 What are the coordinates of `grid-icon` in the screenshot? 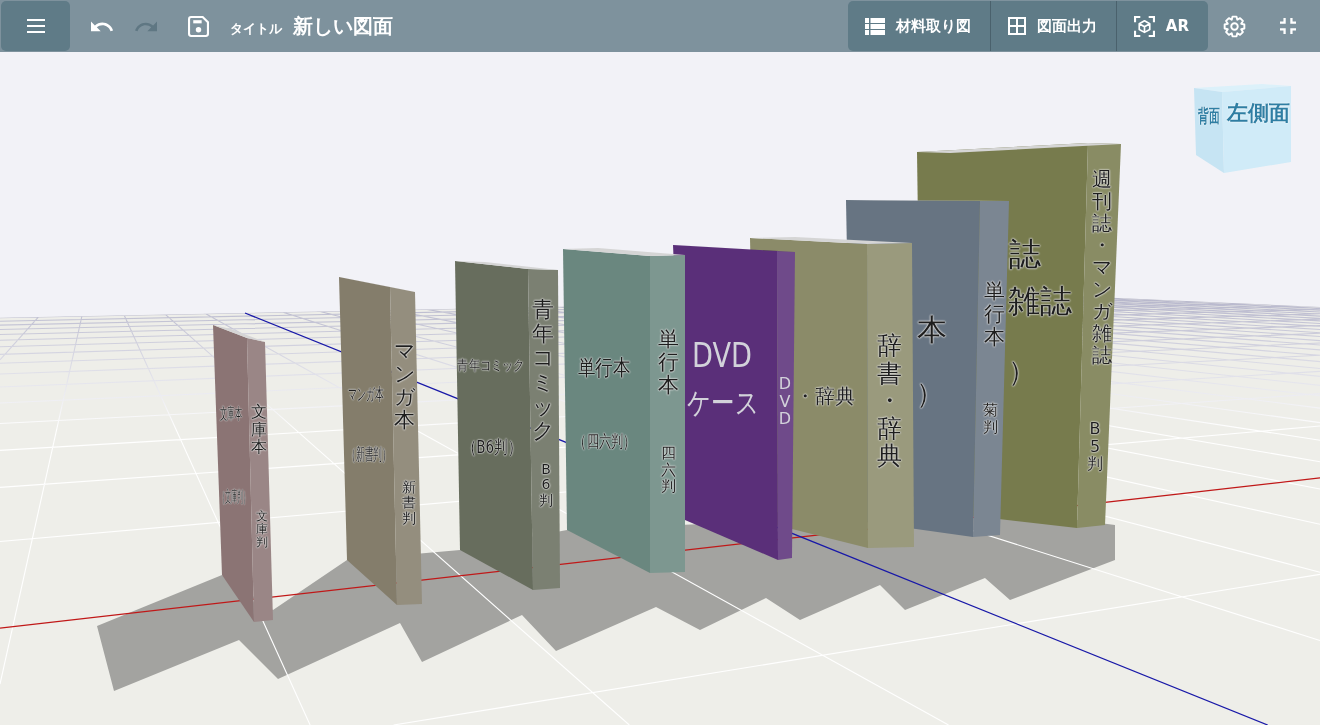 It's located at (1016, 26).